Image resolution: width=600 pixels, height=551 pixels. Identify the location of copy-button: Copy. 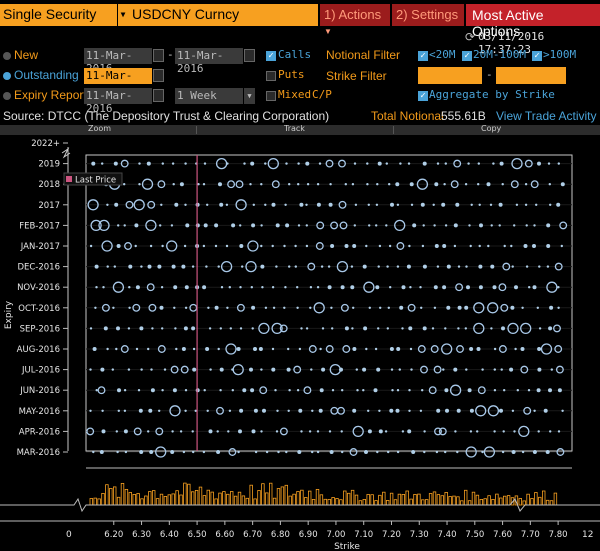
(491, 128).